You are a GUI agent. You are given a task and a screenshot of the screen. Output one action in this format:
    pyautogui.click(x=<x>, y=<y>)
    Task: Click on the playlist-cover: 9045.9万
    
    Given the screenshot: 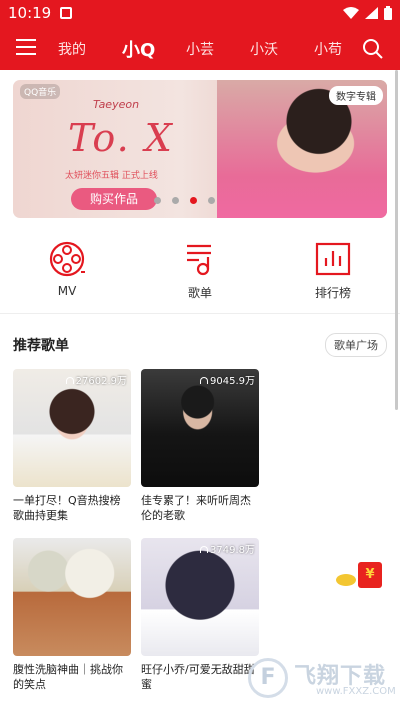 What is the action you would take?
    pyautogui.click(x=200, y=428)
    